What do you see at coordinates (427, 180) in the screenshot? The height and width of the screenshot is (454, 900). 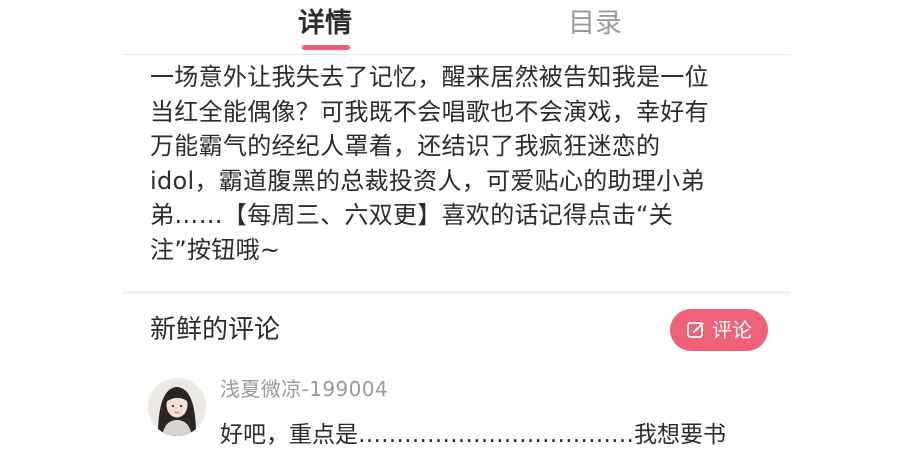 I see `description-line: idol，霸道腹黑的总裁投资人，可爱贴心的助理小弟` at bounding box center [427, 180].